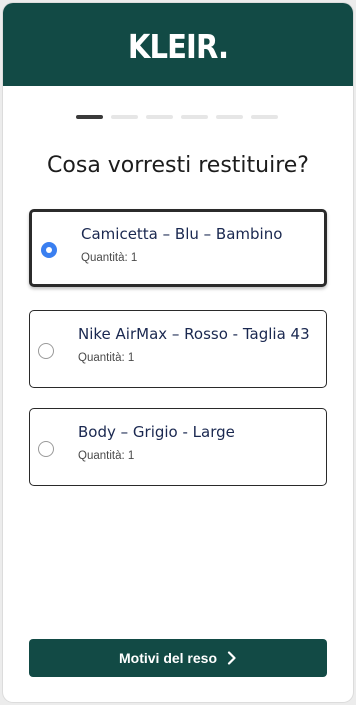  I want to click on item-title: Camicetta – Blu – Bambino, so click(182, 234).